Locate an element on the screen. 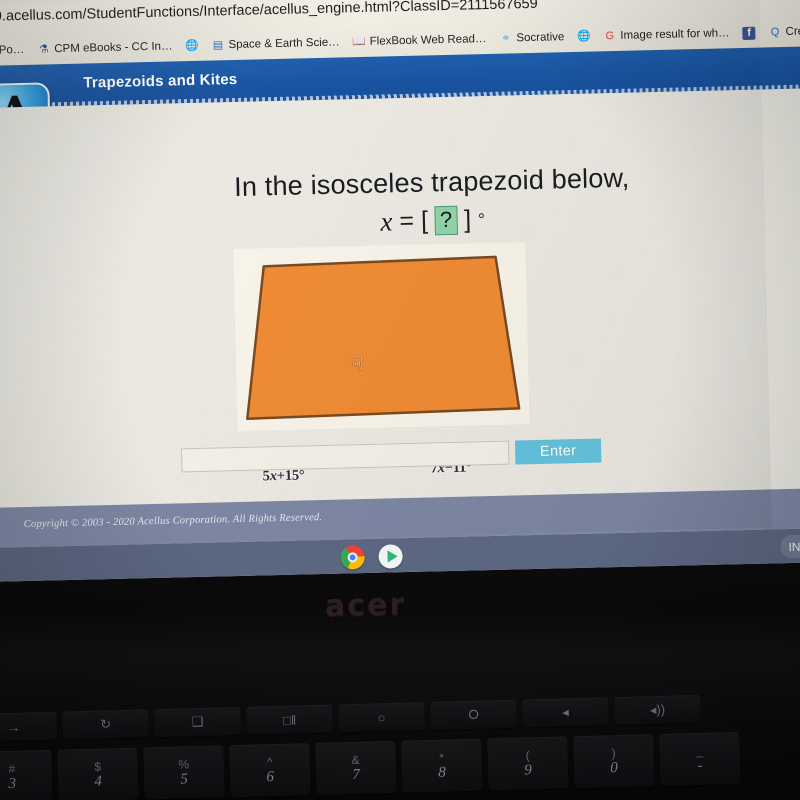  key-digit: 7 is located at coordinates (356, 774).